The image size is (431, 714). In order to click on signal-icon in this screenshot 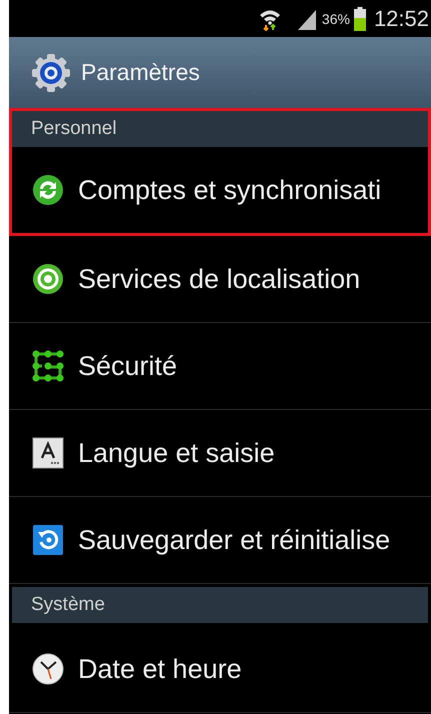, I will do `click(307, 19)`.